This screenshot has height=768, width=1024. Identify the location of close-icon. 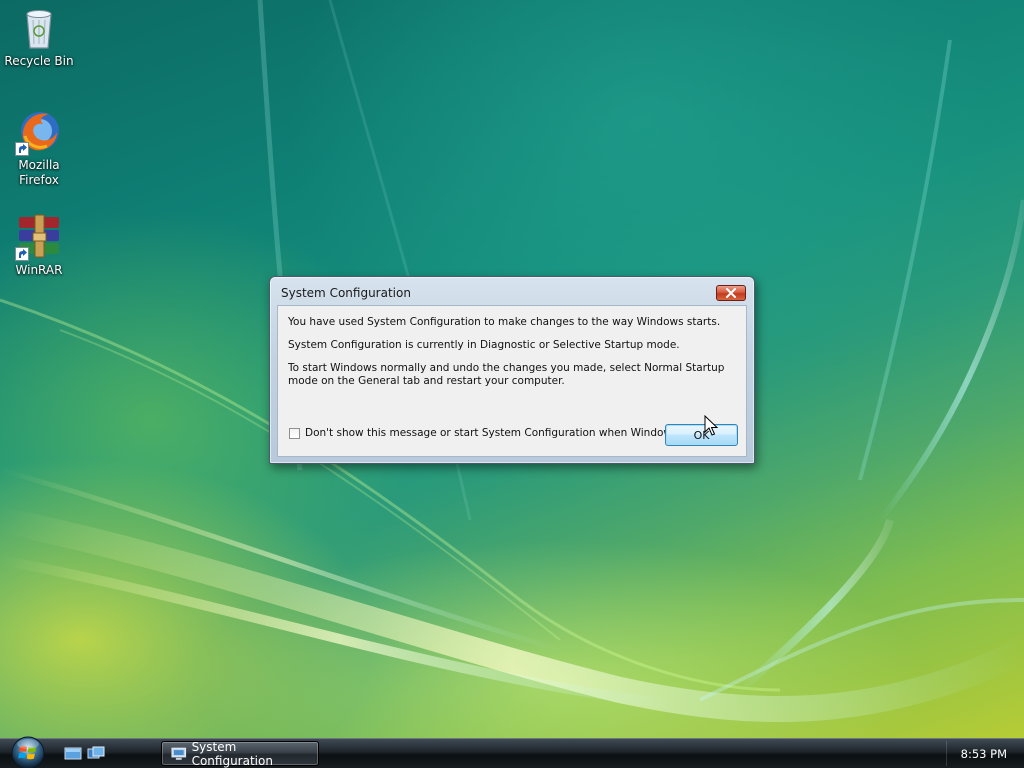
(731, 293).